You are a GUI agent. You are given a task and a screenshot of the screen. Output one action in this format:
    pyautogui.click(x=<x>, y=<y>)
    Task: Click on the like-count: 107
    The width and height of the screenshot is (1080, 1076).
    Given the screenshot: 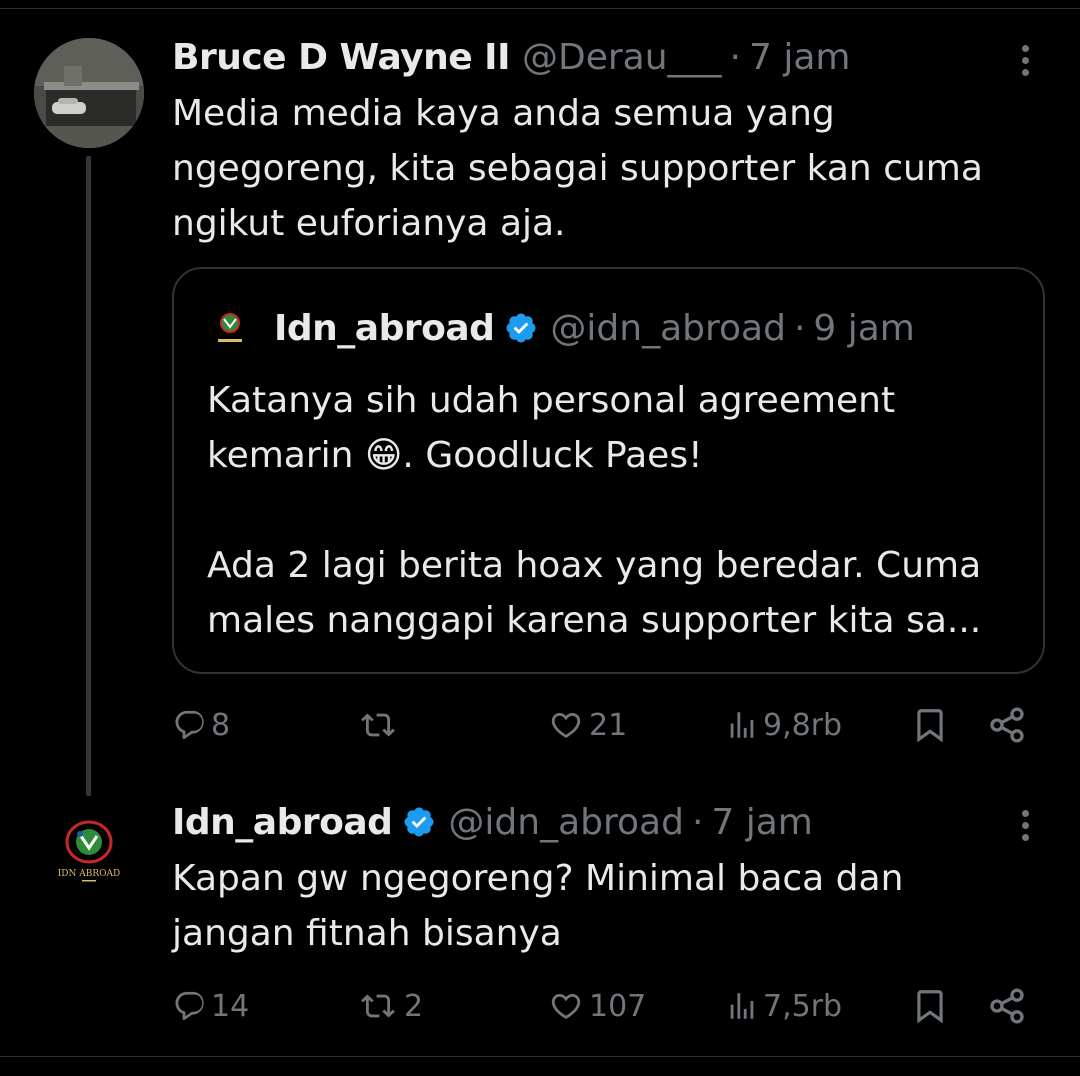 What is the action you would take?
    pyautogui.click(x=618, y=1006)
    